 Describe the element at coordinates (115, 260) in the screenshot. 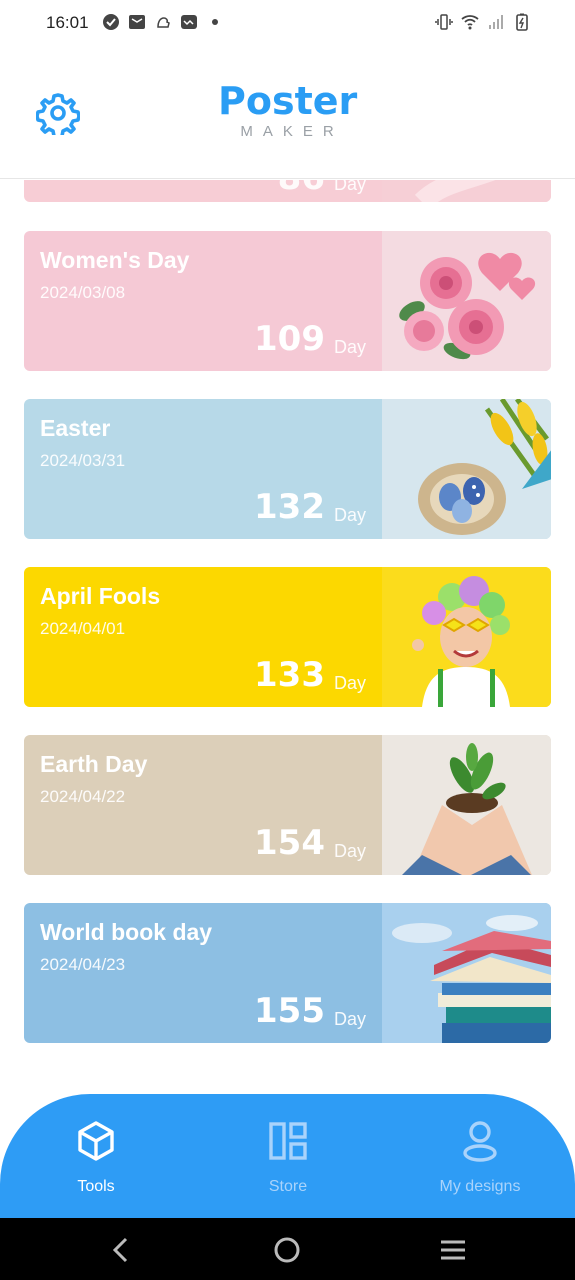

I see `card-title: Women's Day` at that location.